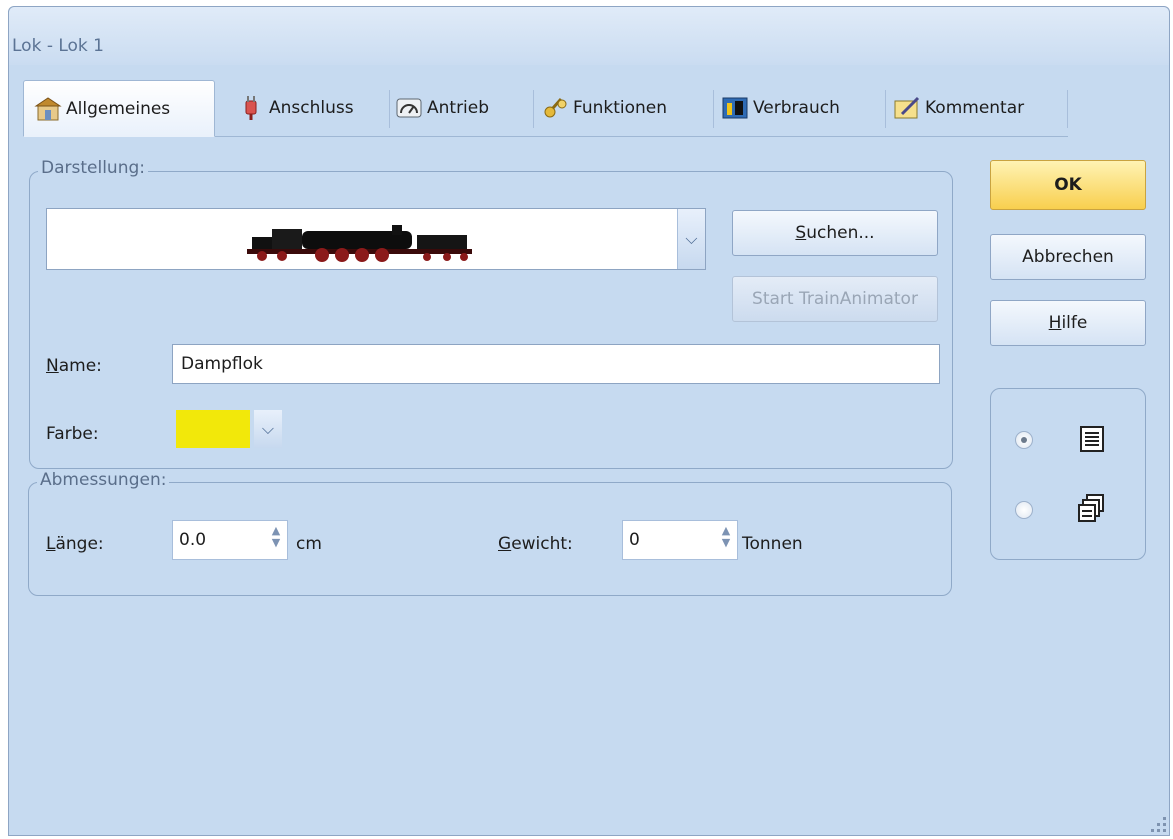 Image resolution: width=1173 pixels, height=839 pixels. I want to click on tab-label: Anschluss, so click(311, 108).